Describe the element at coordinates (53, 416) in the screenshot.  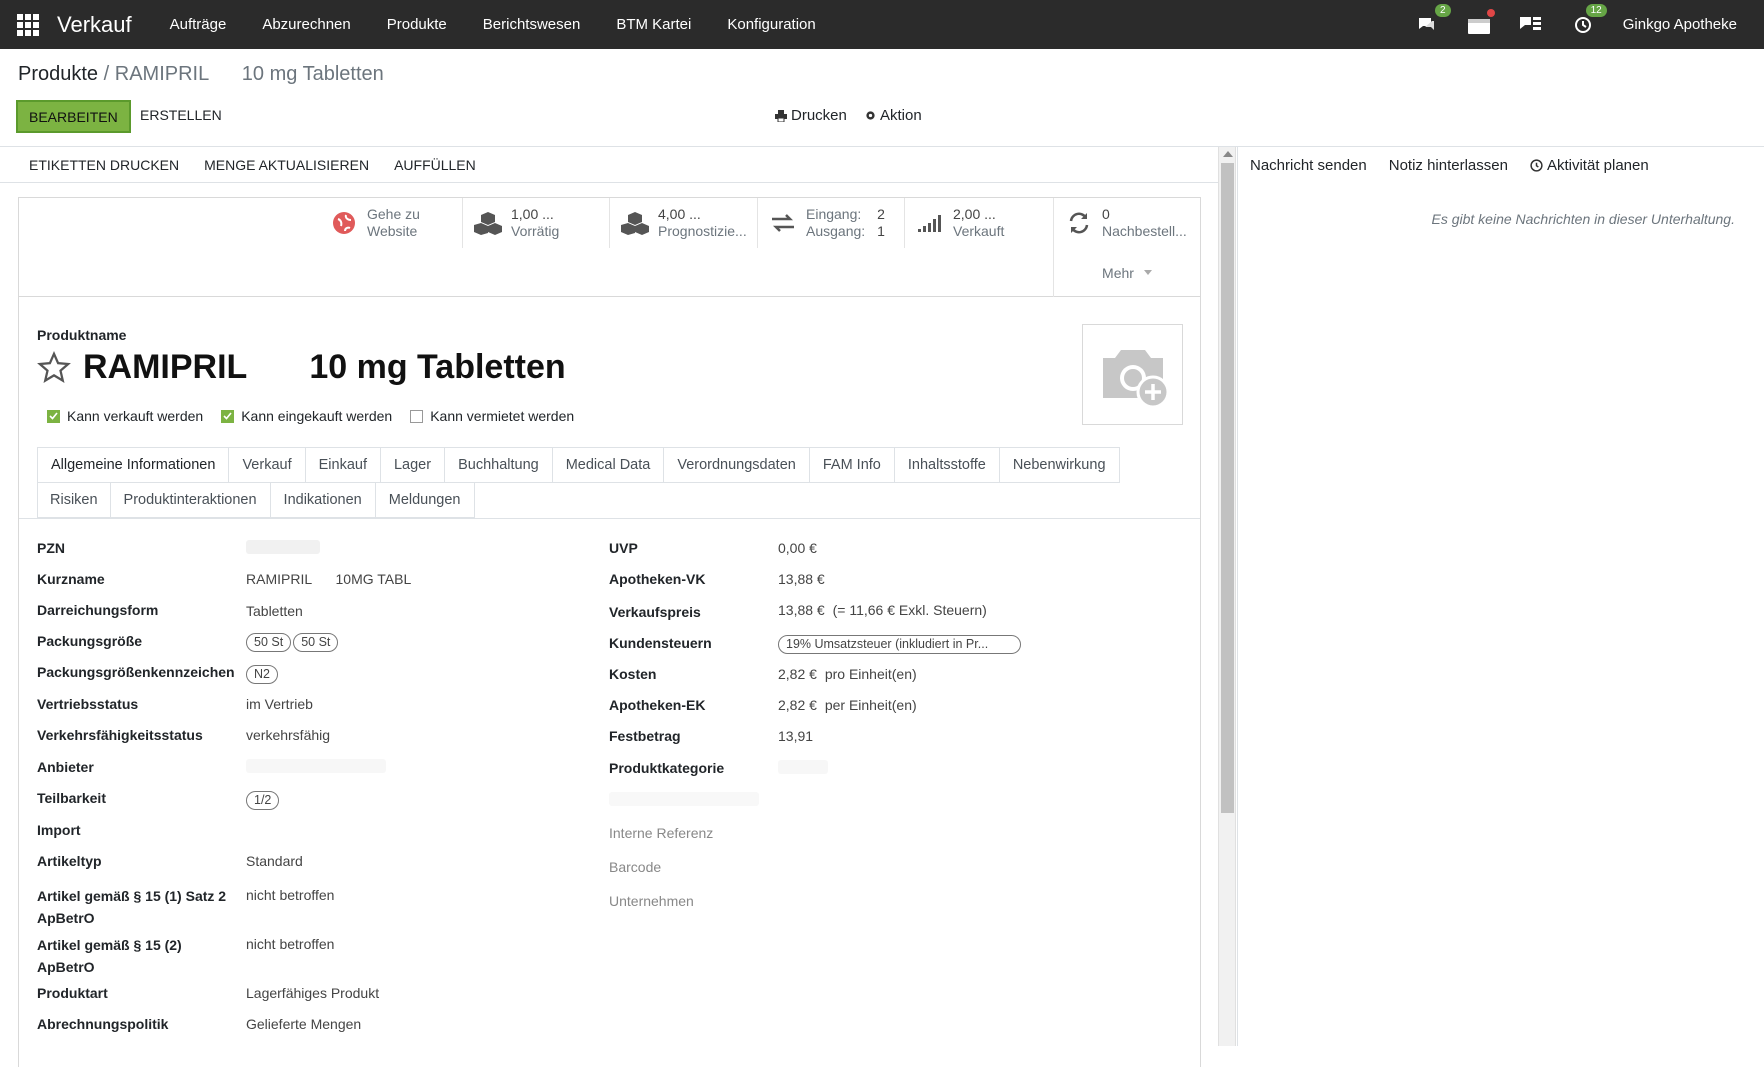
I see `checkbox-checked-icon` at that location.